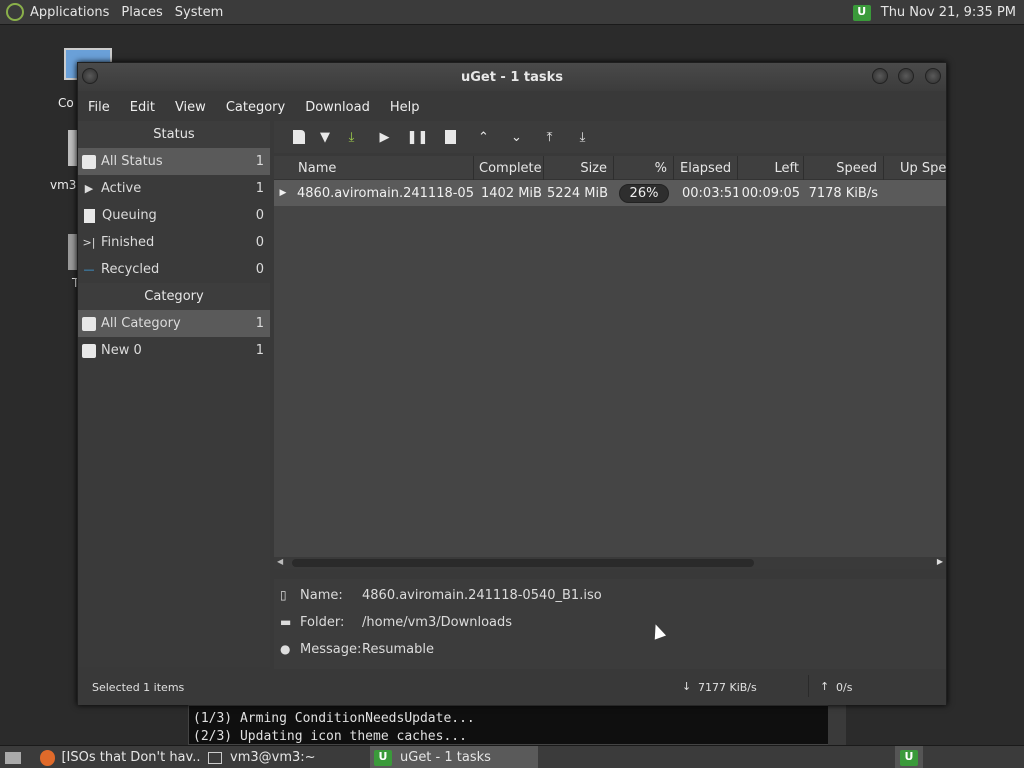 The width and height of the screenshot is (1024, 768). What do you see at coordinates (174, 323) in the screenshot?
I see `sidebar-item-all-category: All Category 1` at bounding box center [174, 323].